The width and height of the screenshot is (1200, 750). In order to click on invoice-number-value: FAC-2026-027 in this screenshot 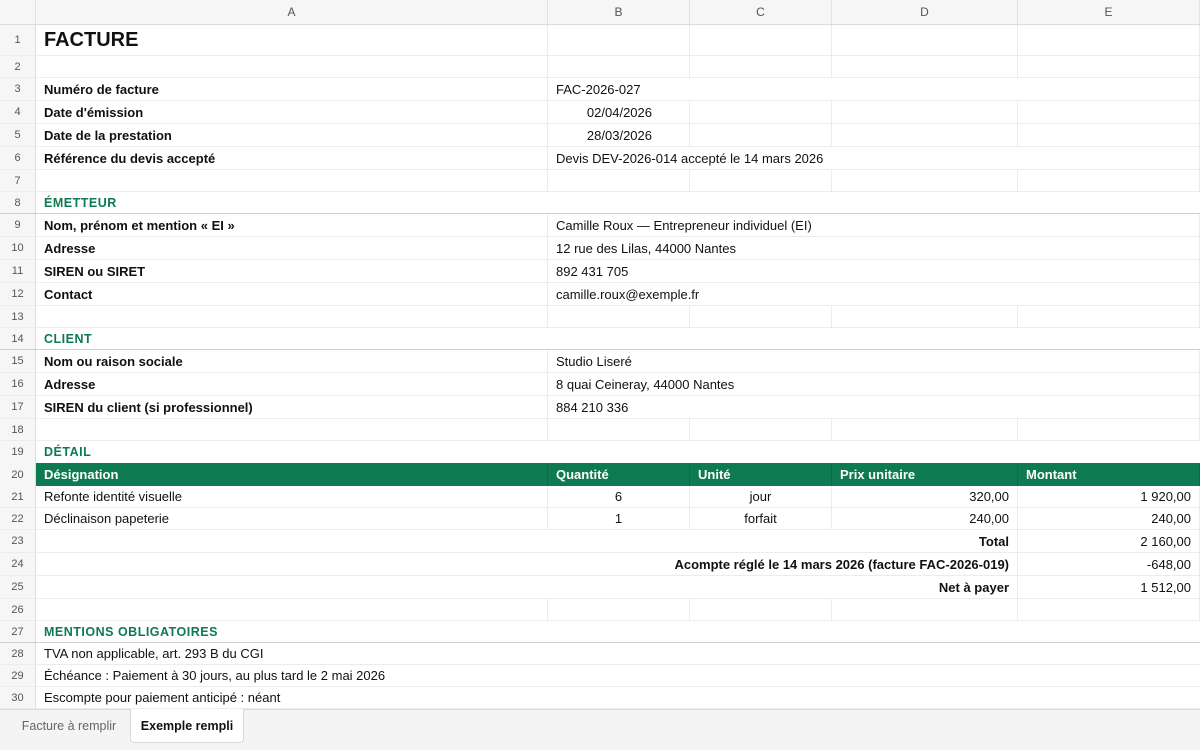, I will do `click(874, 89)`.